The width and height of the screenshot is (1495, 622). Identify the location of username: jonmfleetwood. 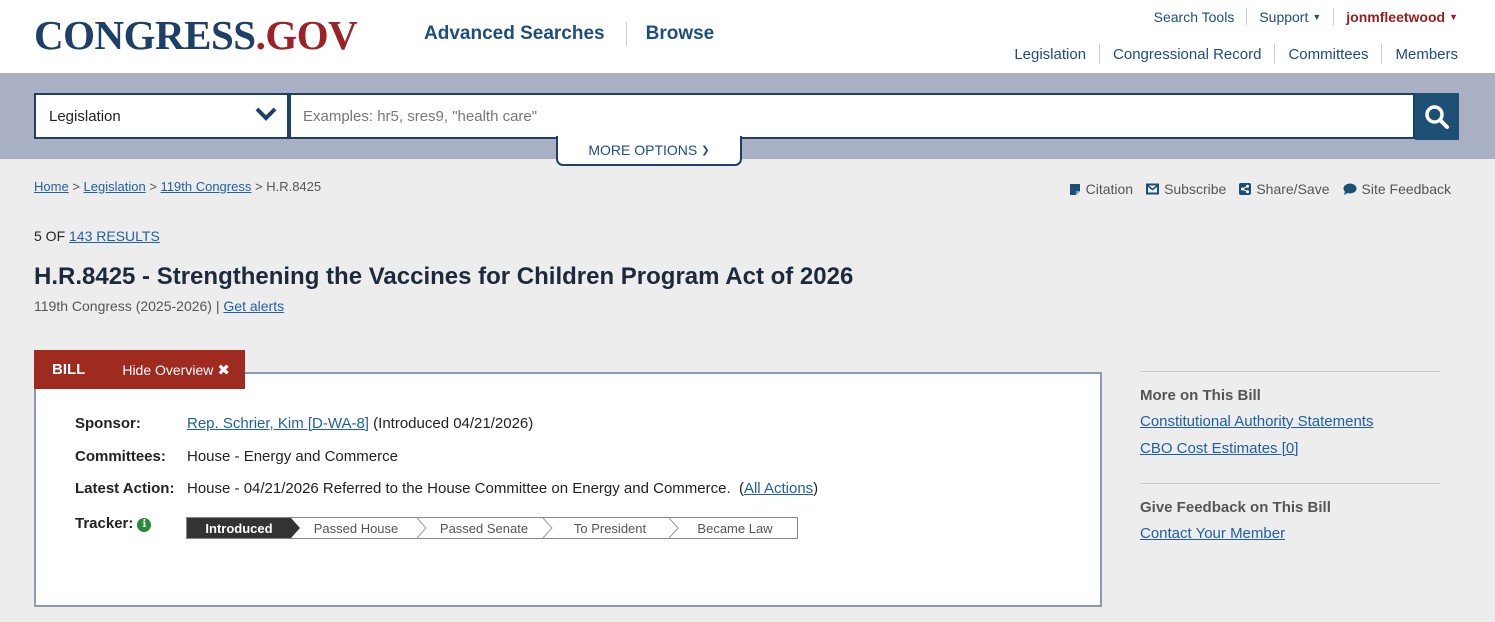
(1396, 16).